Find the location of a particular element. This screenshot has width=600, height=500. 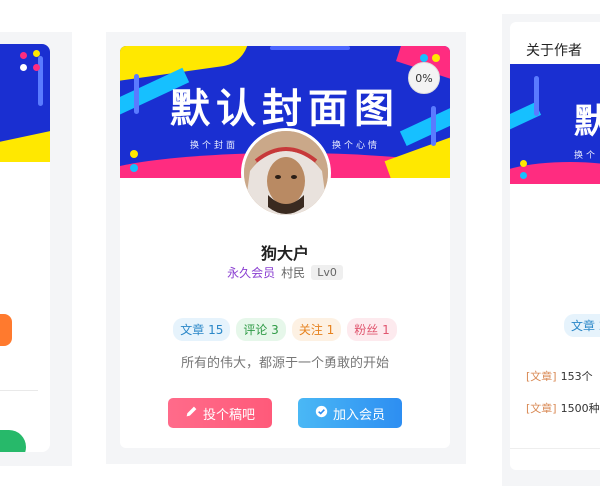

author-role-row: 永久会员 村民 Lv0 is located at coordinates (285, 272).